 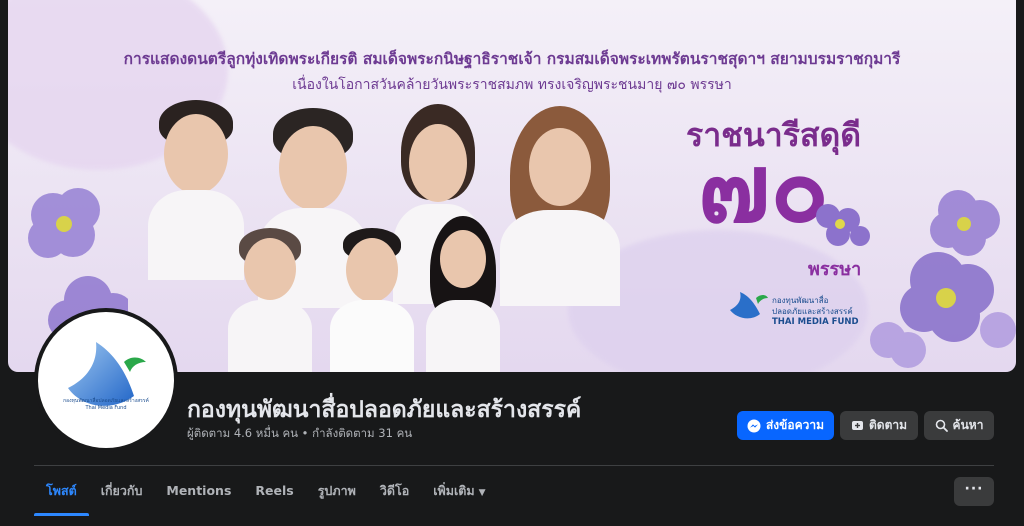 I want to click on avatar-caption-thai: กองทุนพัฒนาสื่อปลอดภัยและสร้างสรรค์, so click(x=106, y=401).